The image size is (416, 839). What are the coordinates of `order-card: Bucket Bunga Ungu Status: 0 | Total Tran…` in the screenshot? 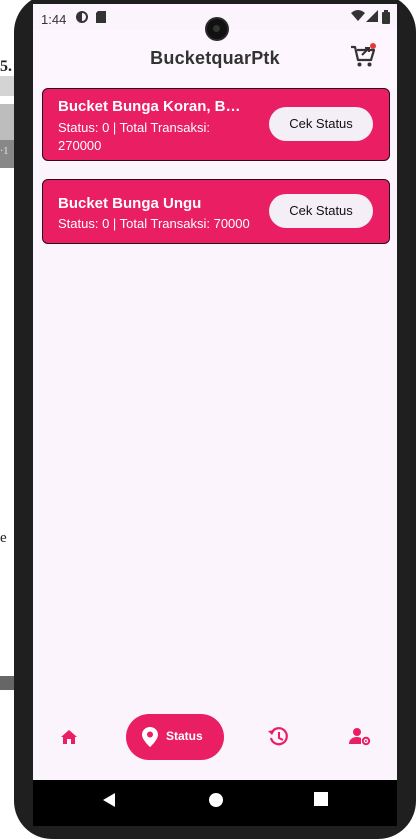 It's located at (216, 211).